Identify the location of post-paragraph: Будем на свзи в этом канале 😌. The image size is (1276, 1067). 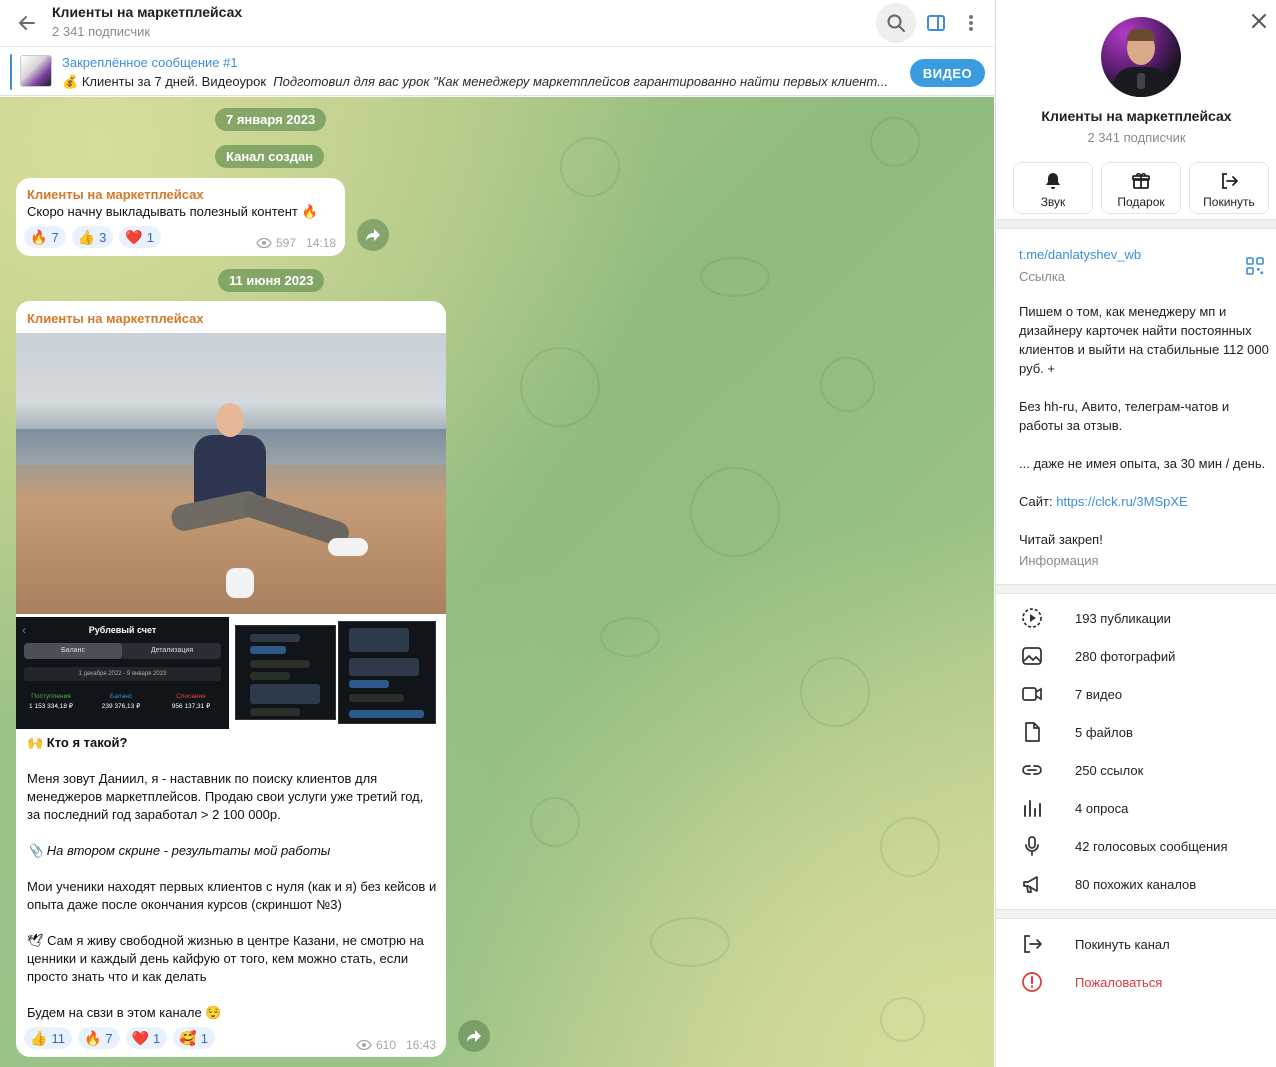
(124, 1012).